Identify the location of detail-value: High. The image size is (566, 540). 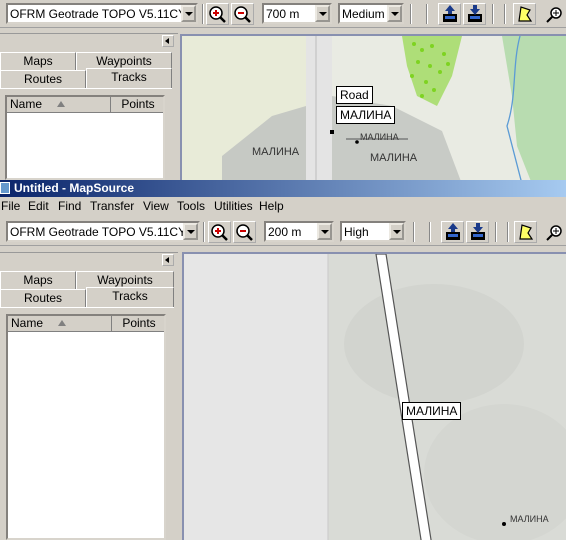
(356, 232).